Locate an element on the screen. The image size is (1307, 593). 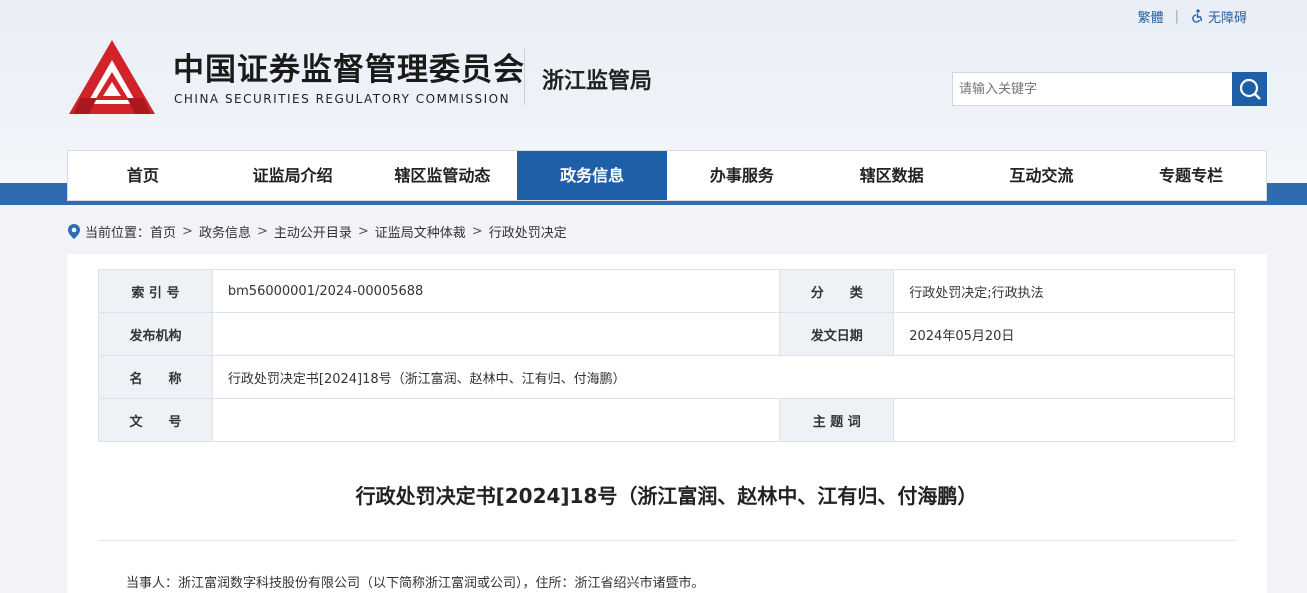
accessibility-icon is located at coordinates (1197, 16).